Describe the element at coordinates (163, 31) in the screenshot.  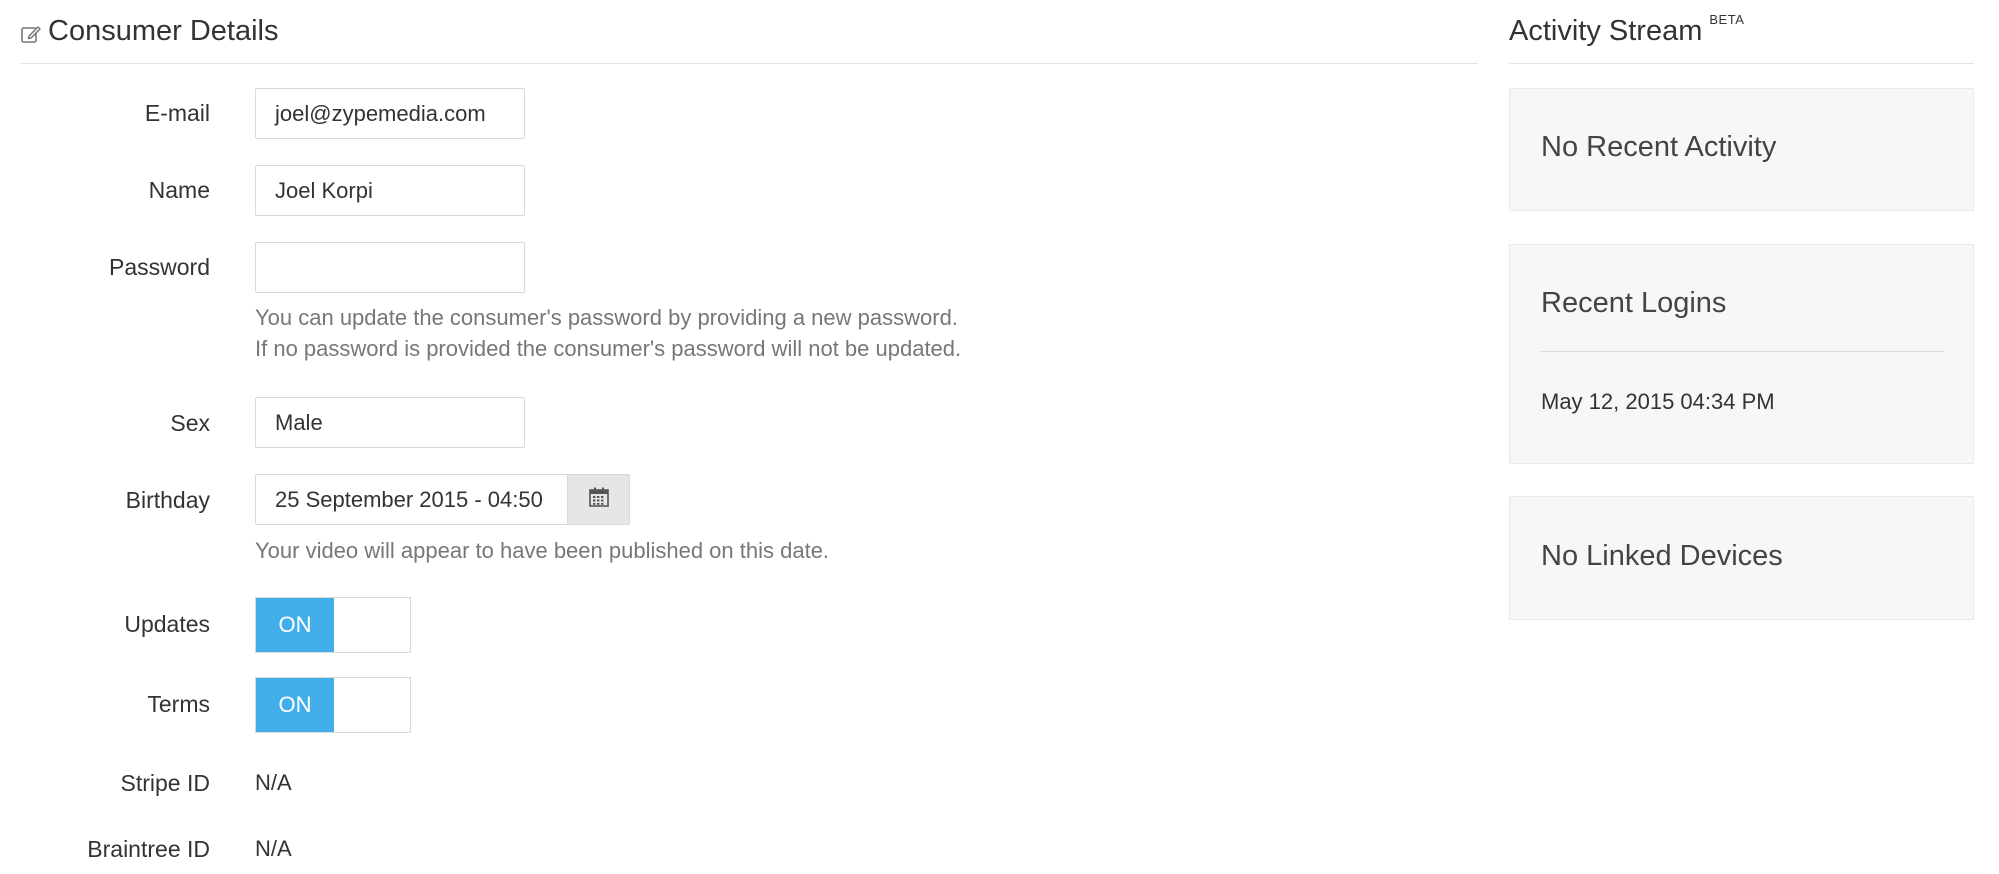
I see `page-title: Consumer Details` at that location.